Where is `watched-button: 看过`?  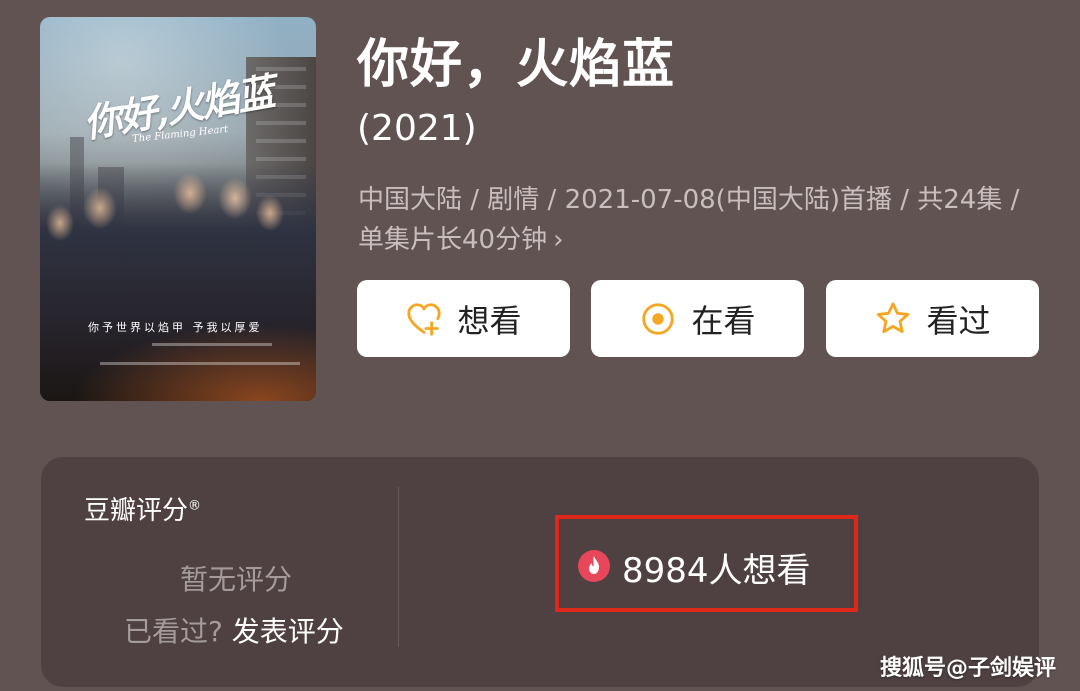 watched-button: 看过 is located at coordinates (932, 318).